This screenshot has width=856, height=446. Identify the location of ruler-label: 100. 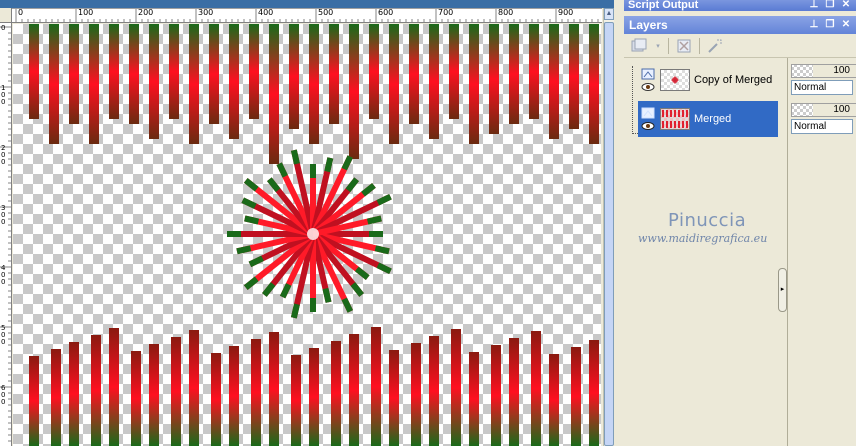
(86, 12).